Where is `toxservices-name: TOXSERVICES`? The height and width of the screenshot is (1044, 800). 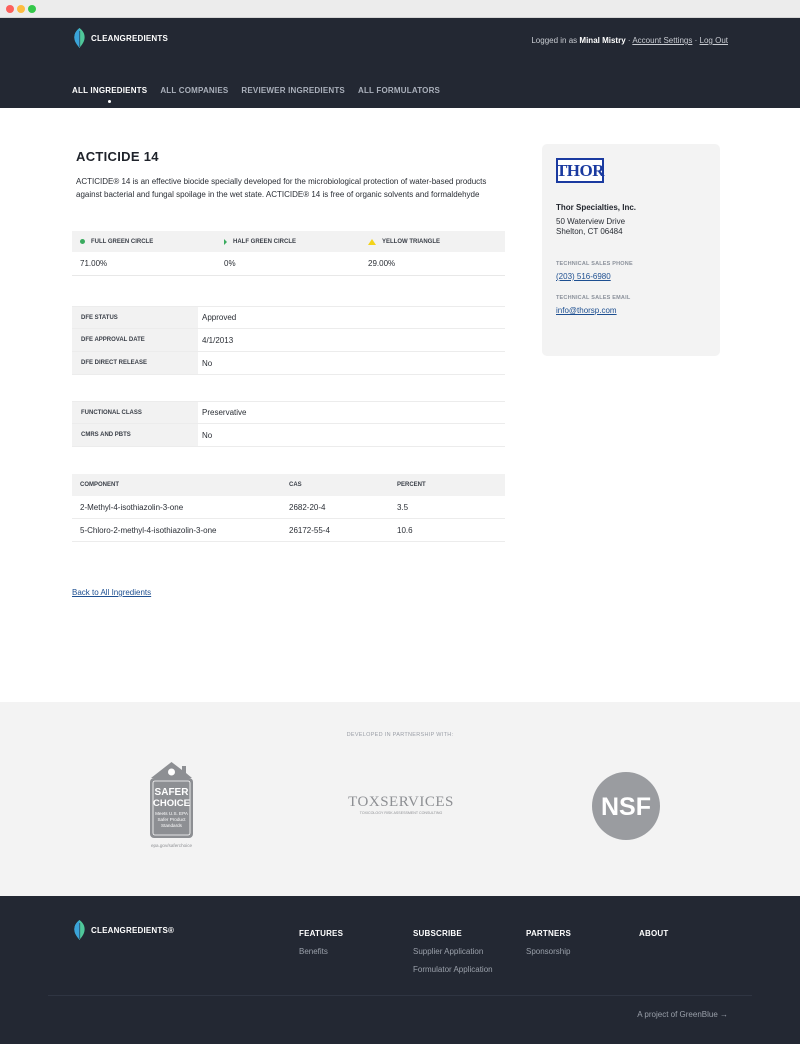 toxservices-name: TOXSERVICES is located at coordinates (401, 802).